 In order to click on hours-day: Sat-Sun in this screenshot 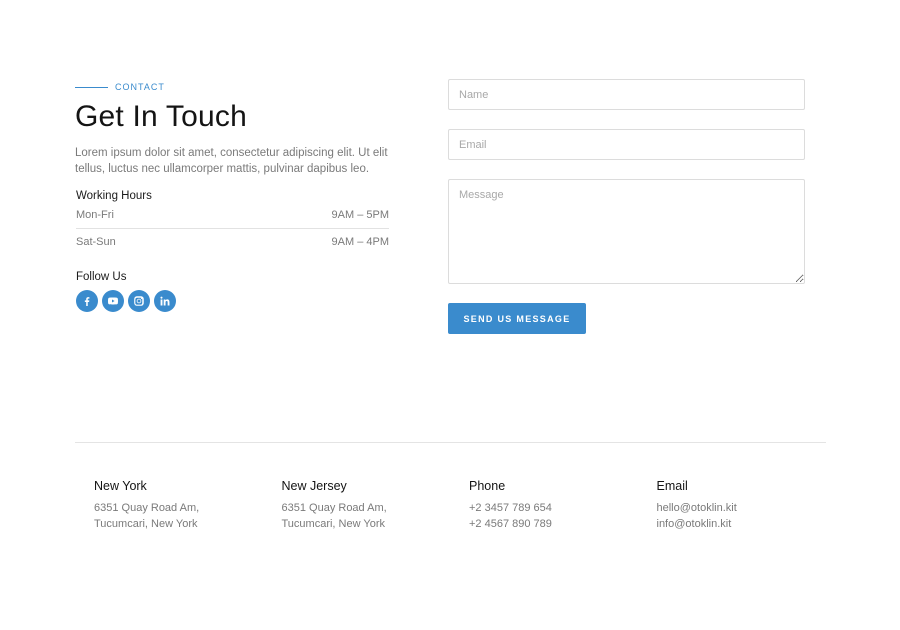, I will do `click(96, 242)`.